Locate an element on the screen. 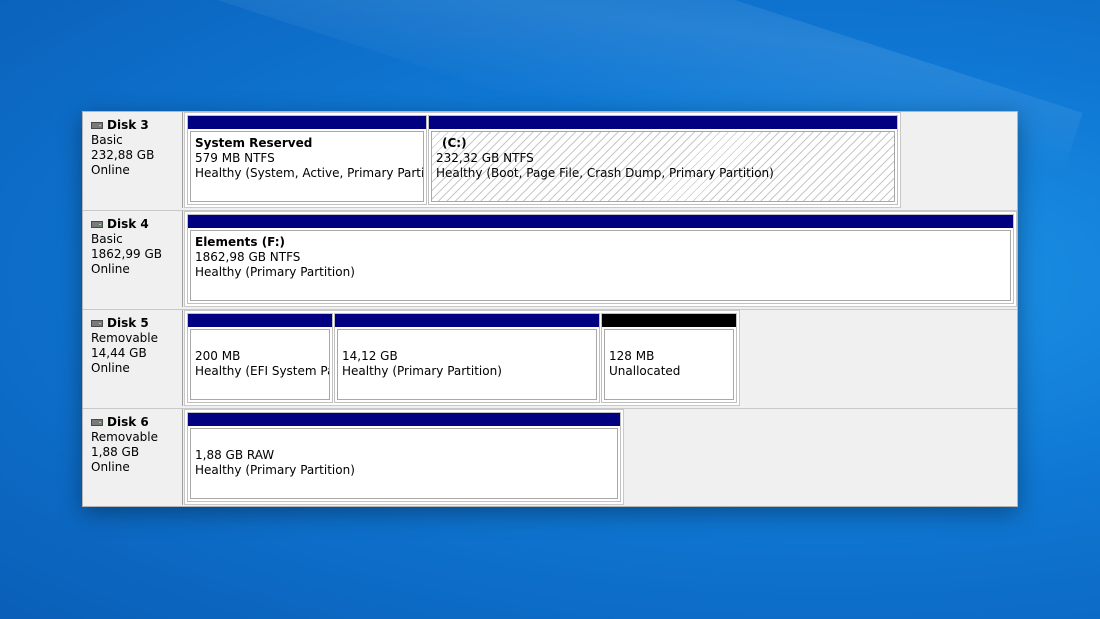  disk-info-6: Disk 6 Removable 1,88 GB Online is located at coordinates (133, 457).